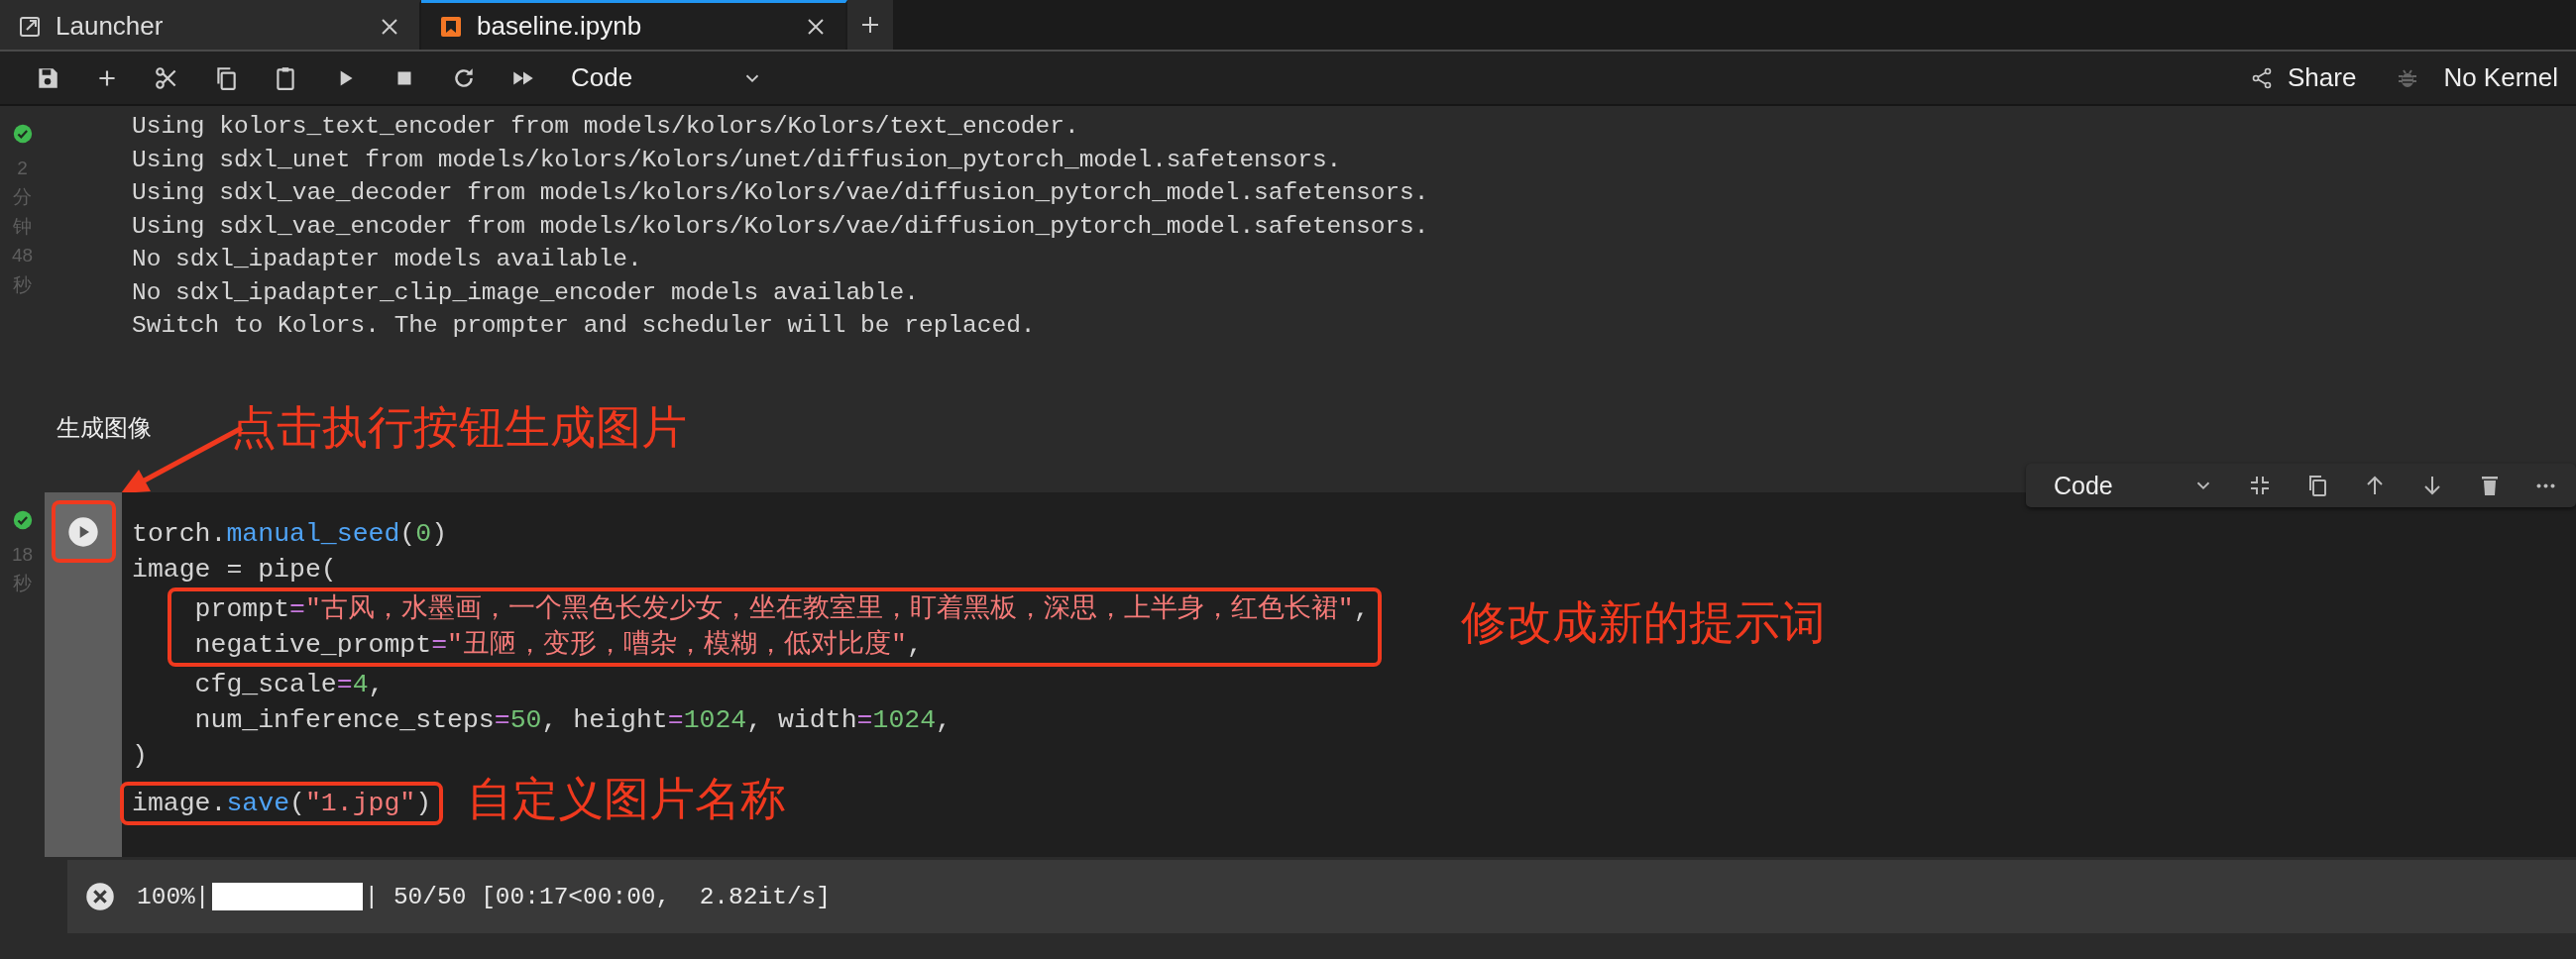 This screenshot has width=2576, height=959. I want to click on output-line: Switch to Kolors. The prompter and scheduler will be replaced., so click(584, 326).